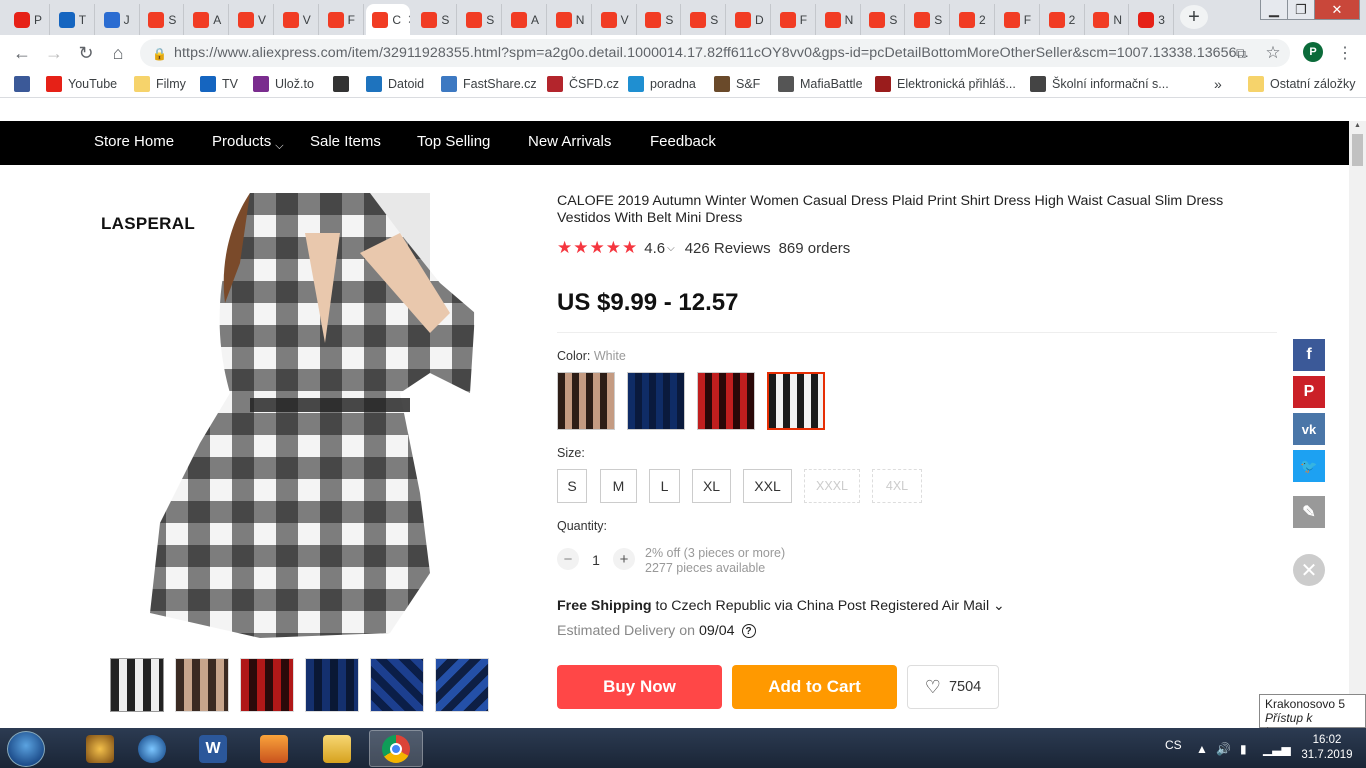 The height and width of the screenshot is (768, 1366). Describe the element at coordinates (152, 748) in the screenshot. I see `battlenet-icon` at that location.